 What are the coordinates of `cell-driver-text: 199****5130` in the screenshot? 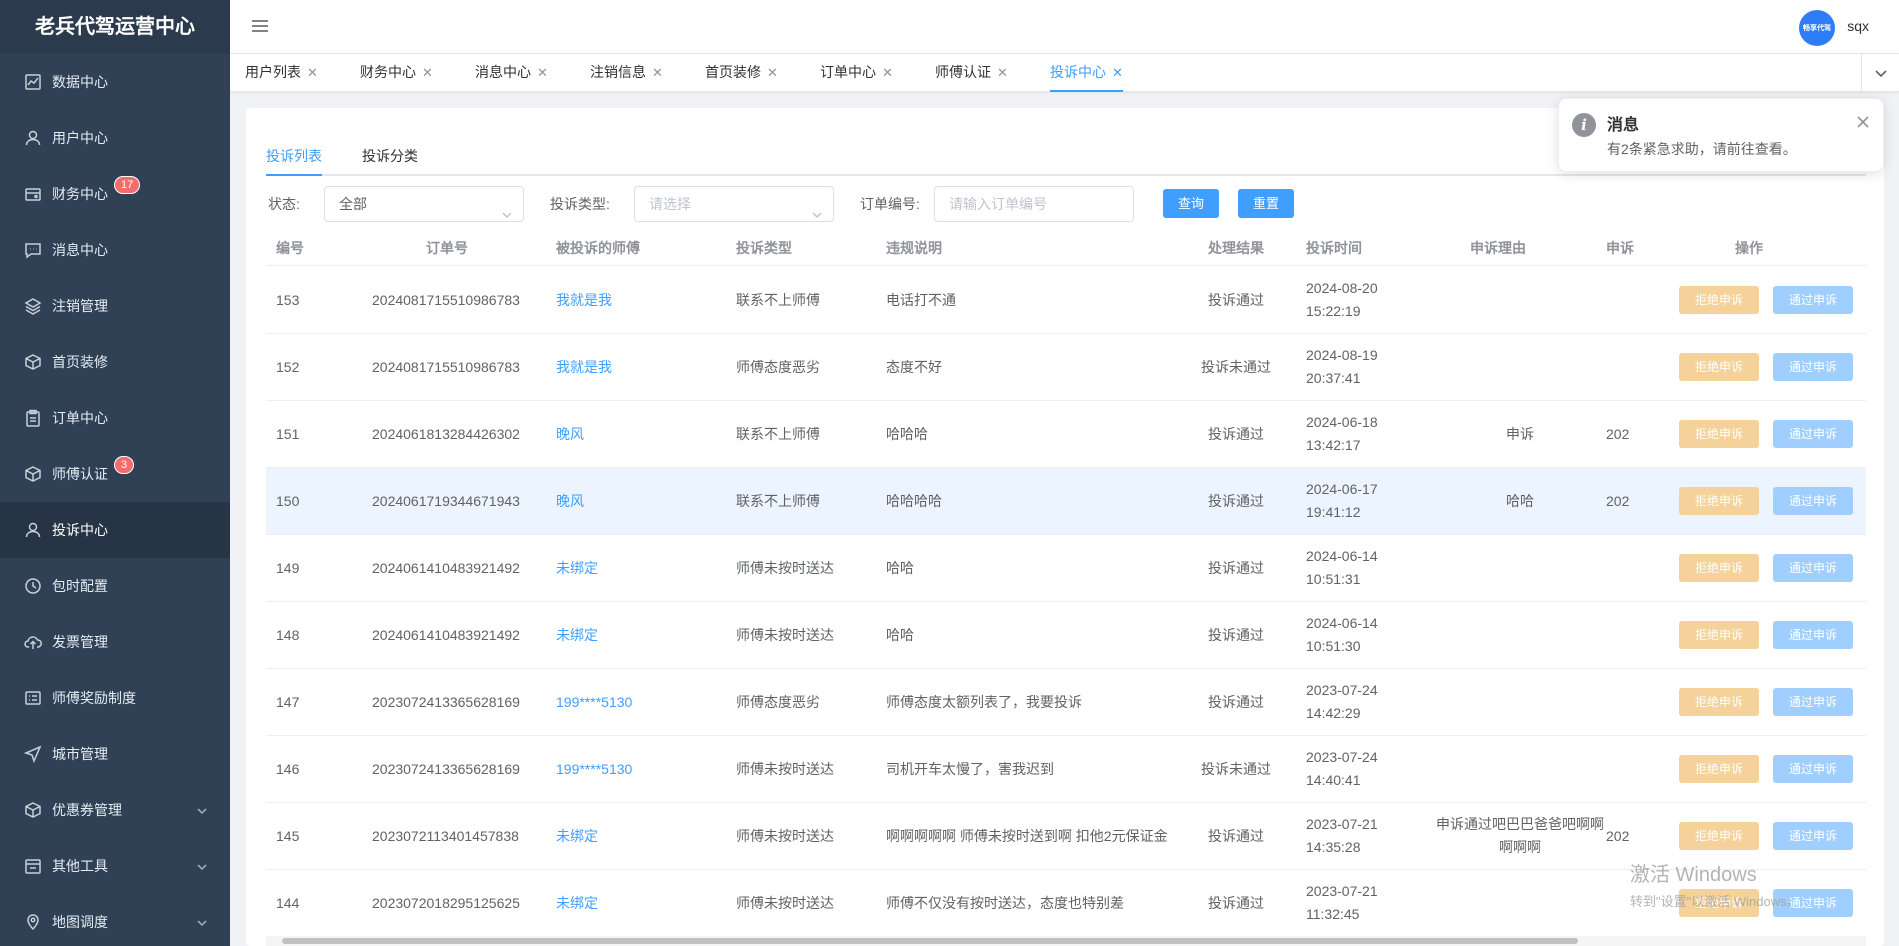 It's located at (594, 768).